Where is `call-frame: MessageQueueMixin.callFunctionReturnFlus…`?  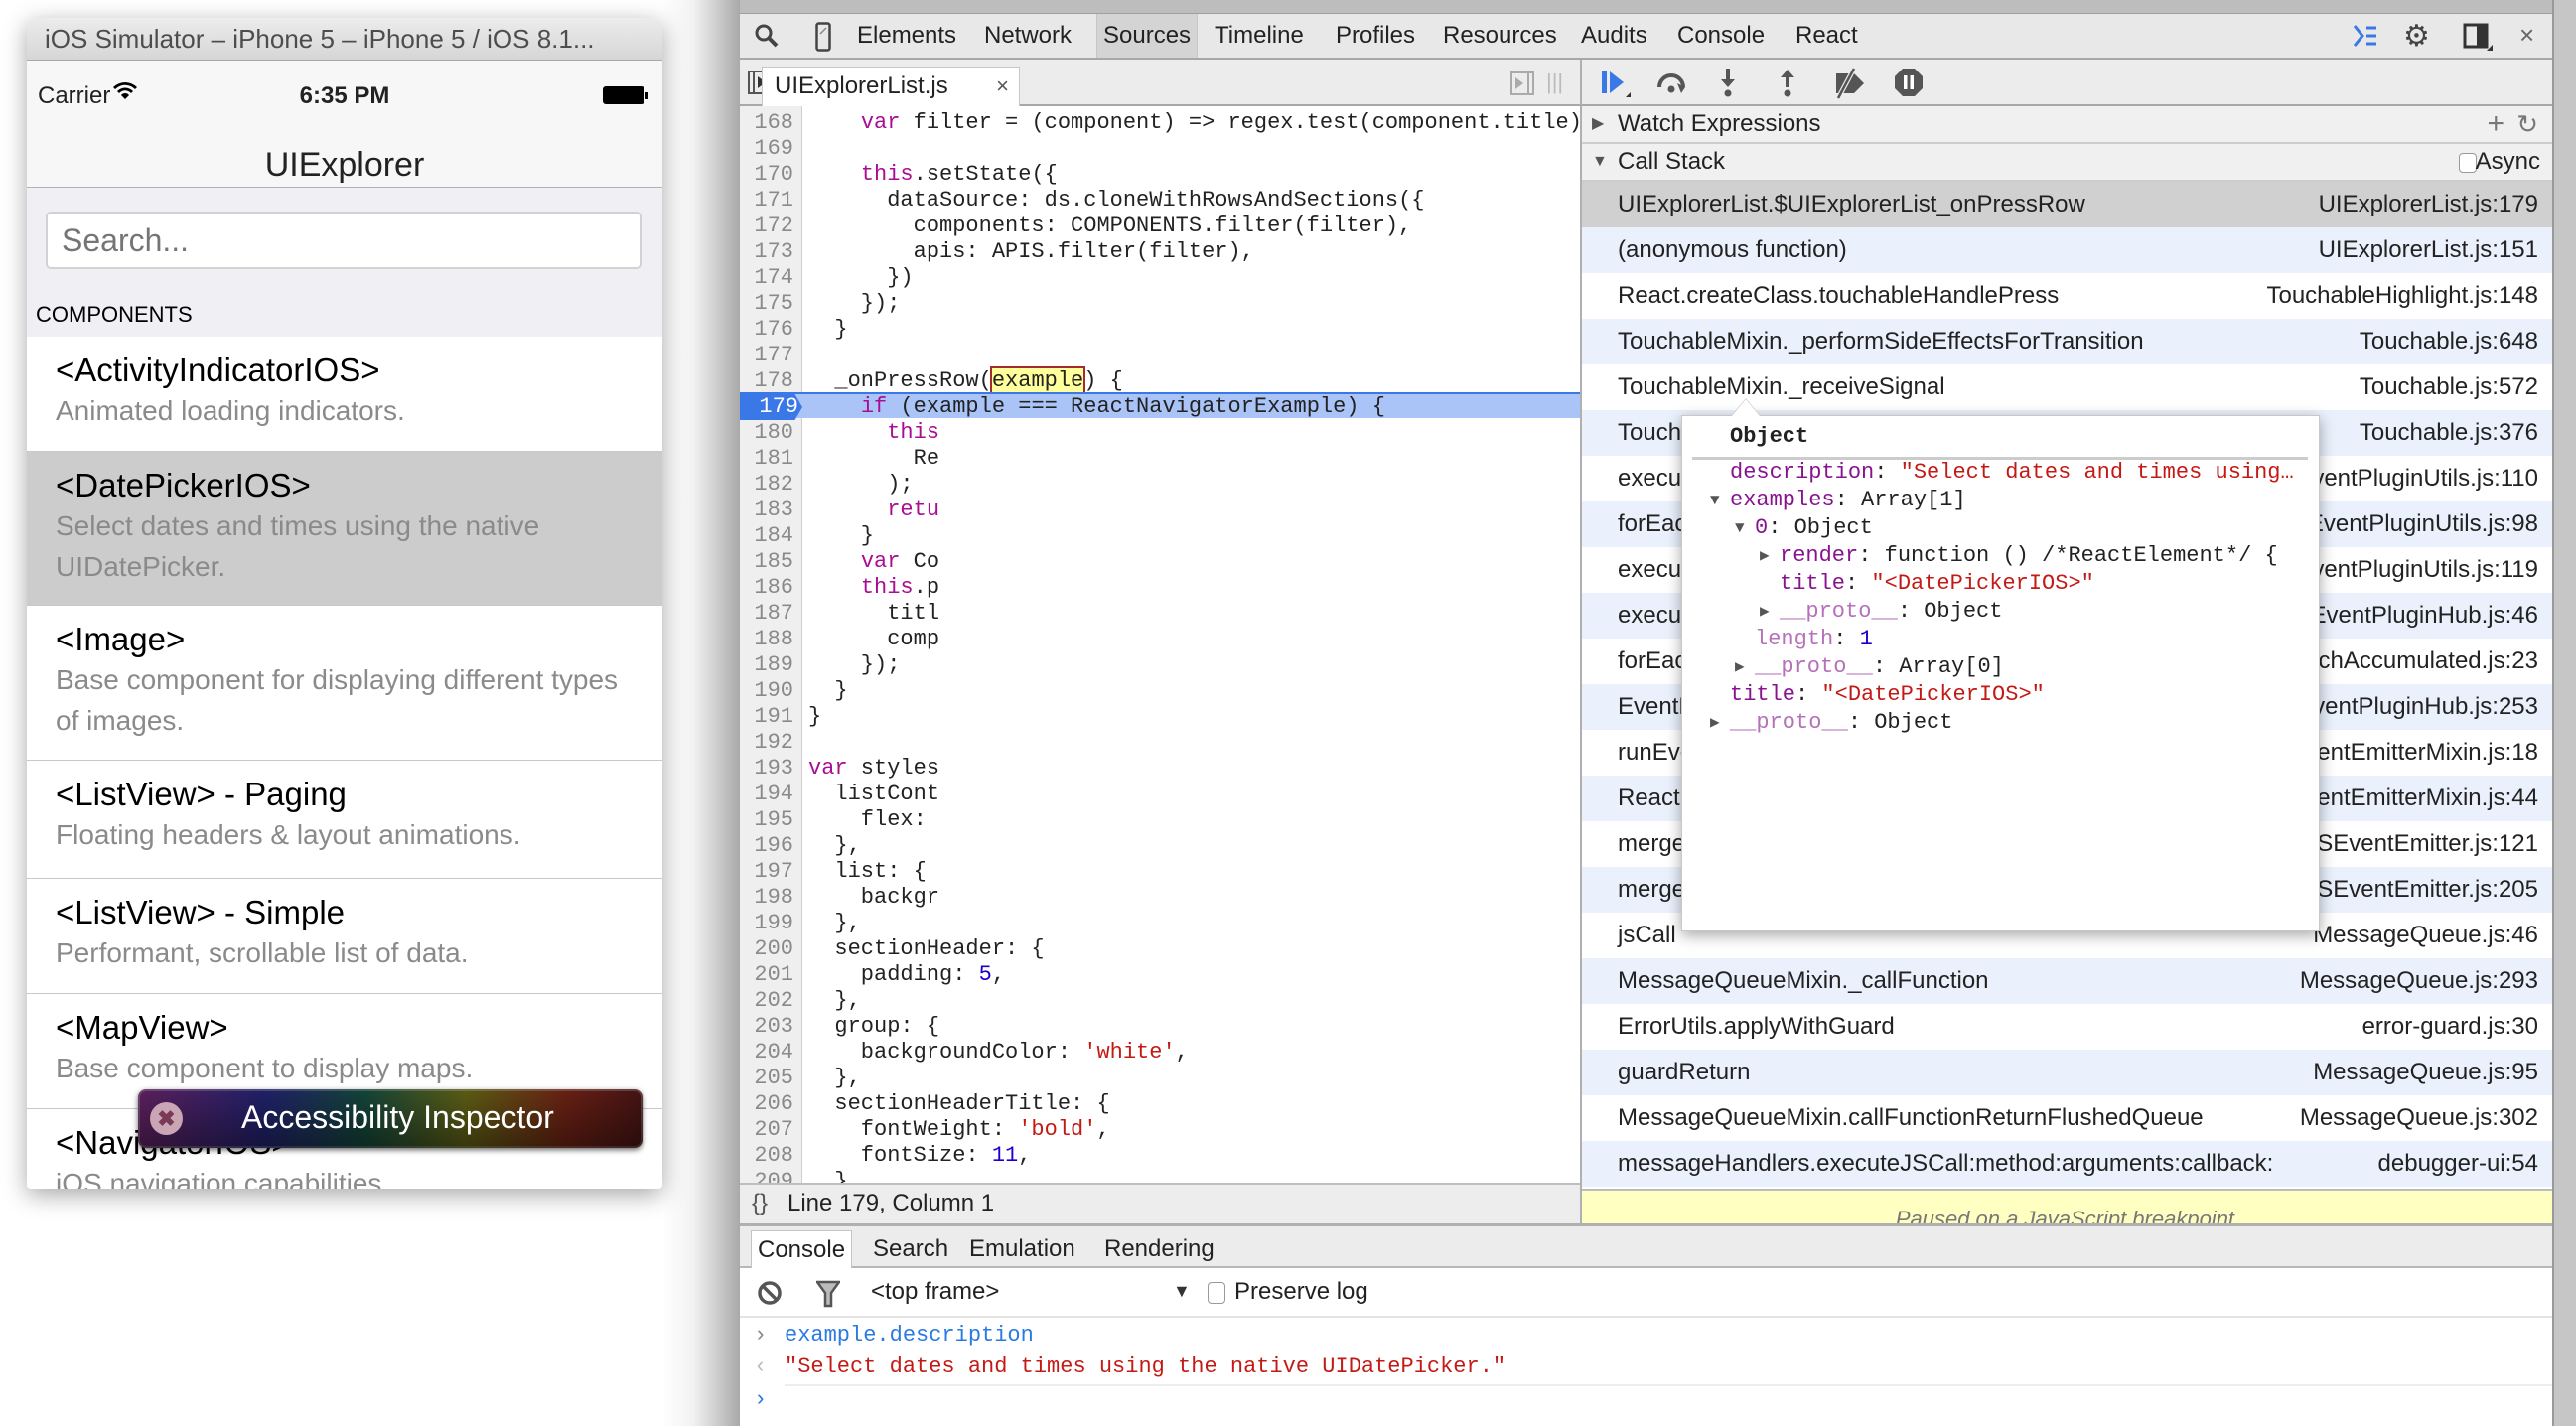
call-frame: MessageQueueMixin.callFunctionReturnFlus… is located at coordinates (2067, 1118).